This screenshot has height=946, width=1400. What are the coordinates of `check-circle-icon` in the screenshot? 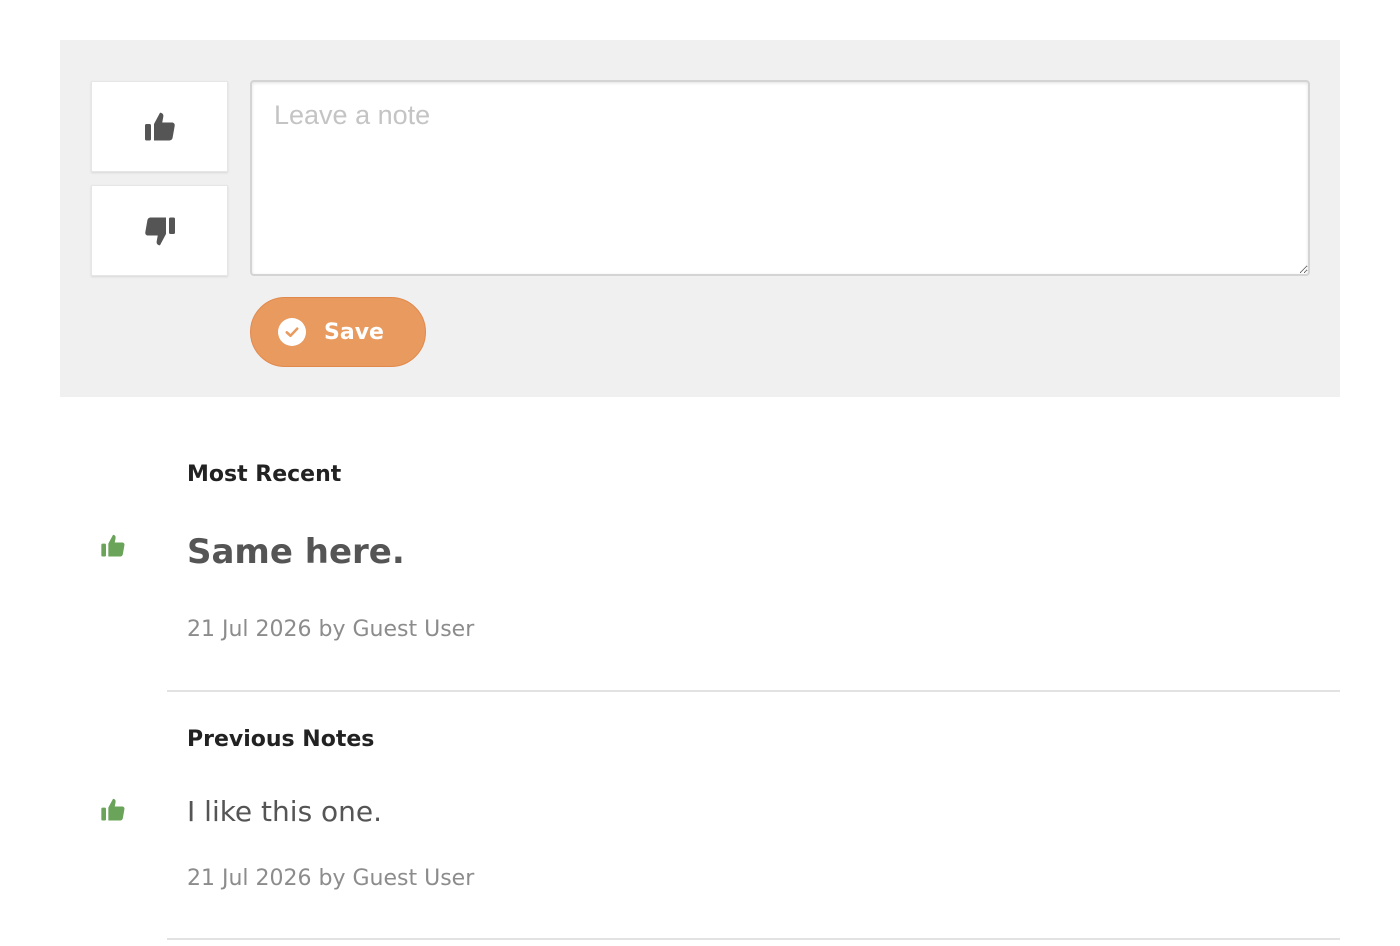 It's located at (292, 332).